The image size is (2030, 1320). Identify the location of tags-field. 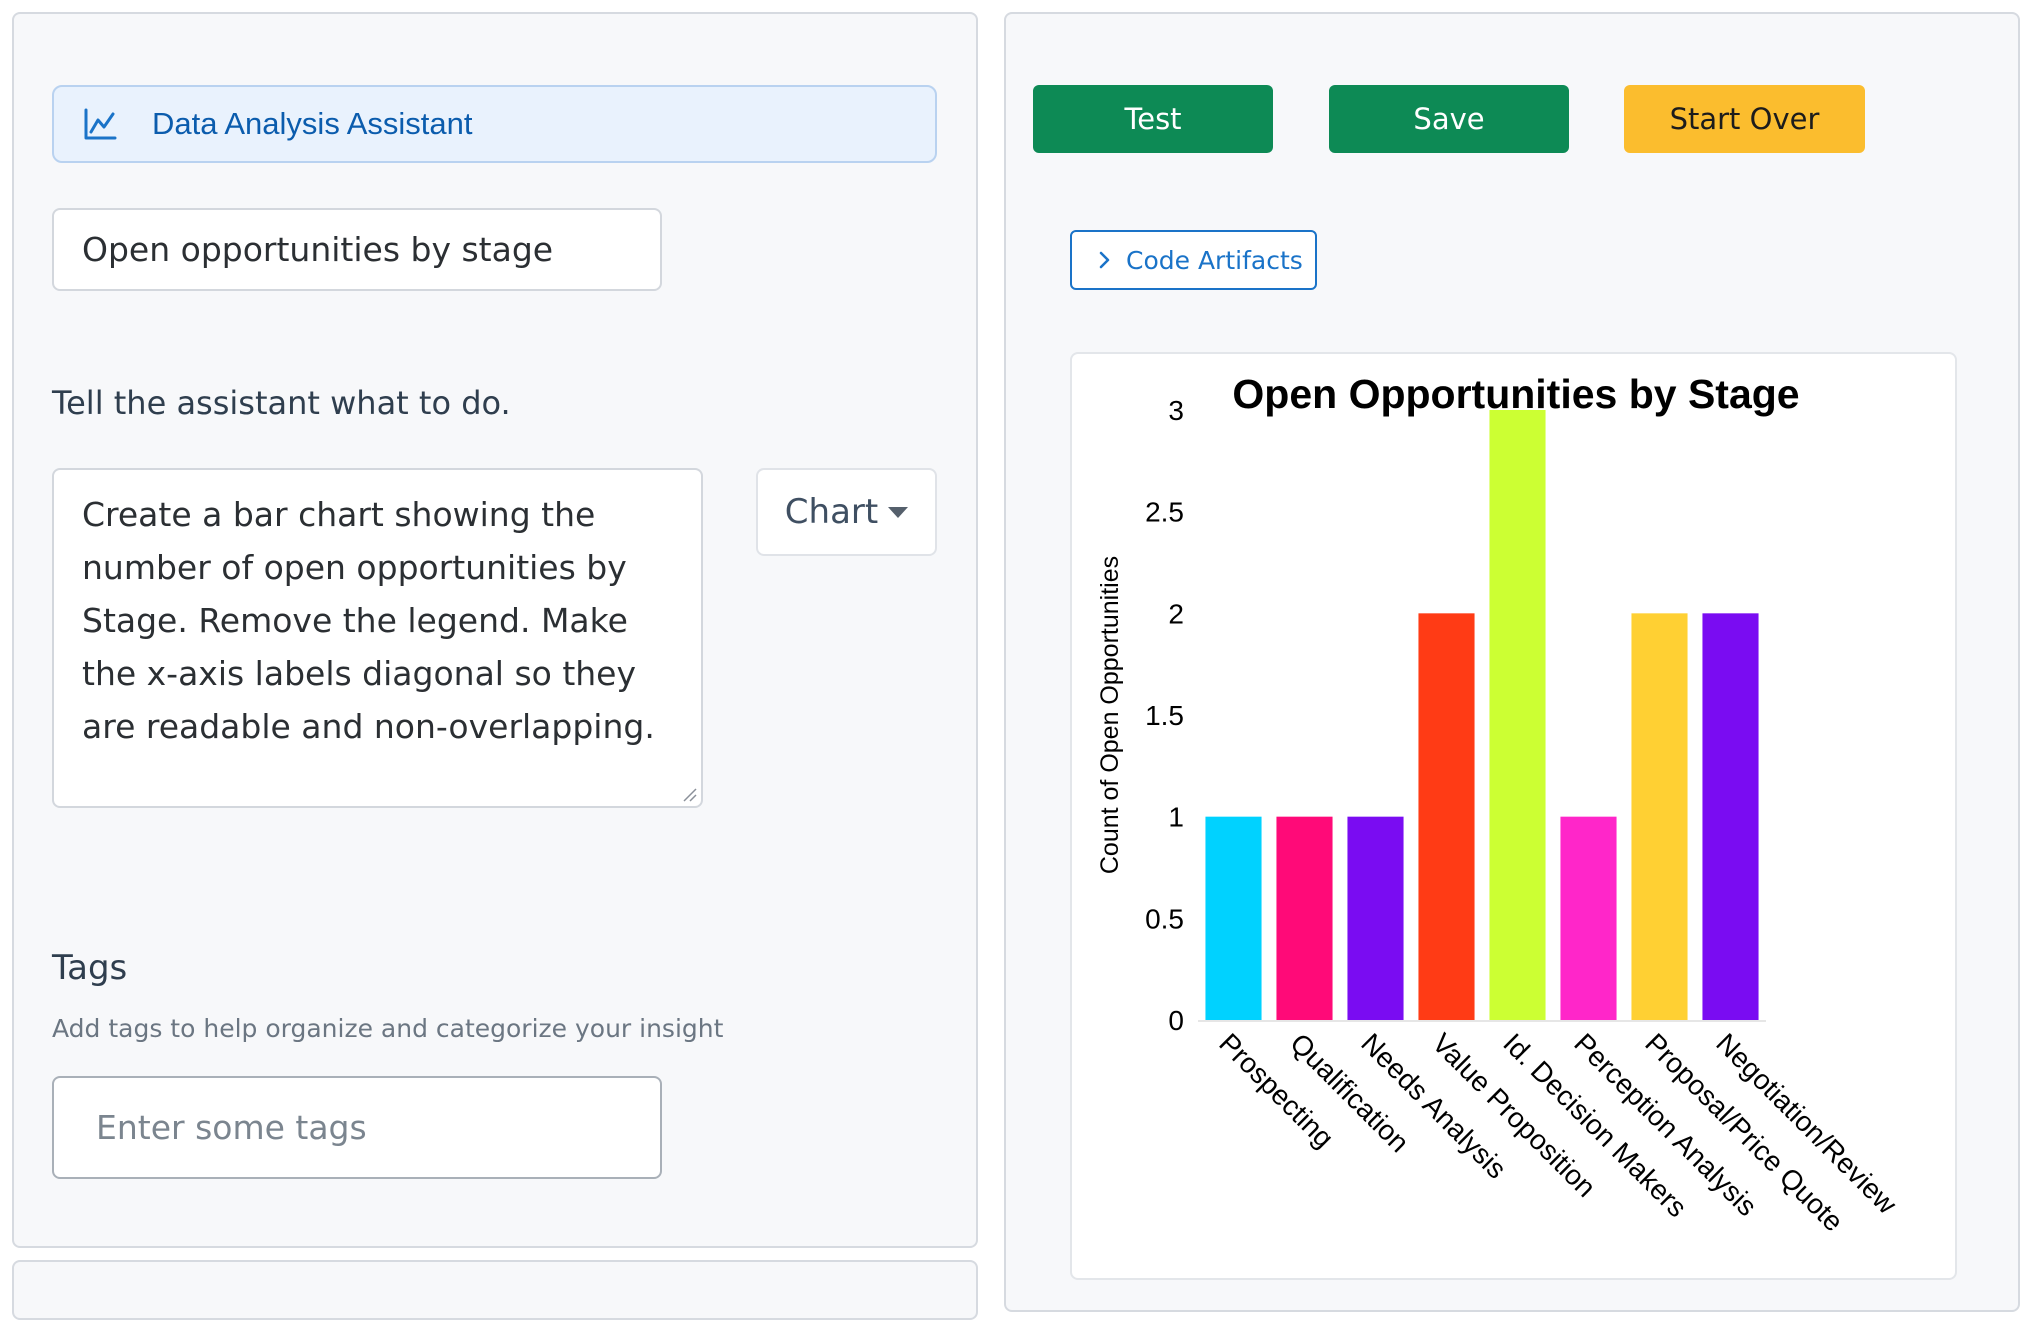
(357, 1127).